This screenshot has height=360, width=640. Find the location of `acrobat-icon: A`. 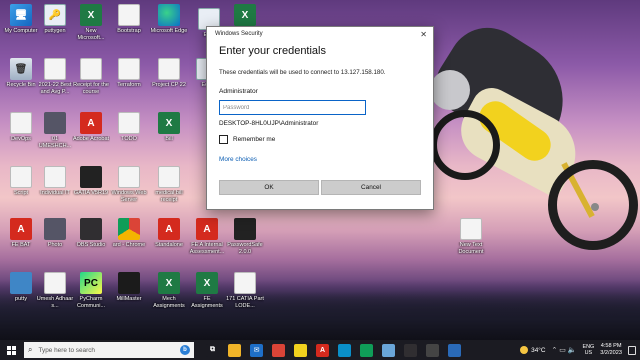

acrobat-icon: A is located at coordinates (322, 350).